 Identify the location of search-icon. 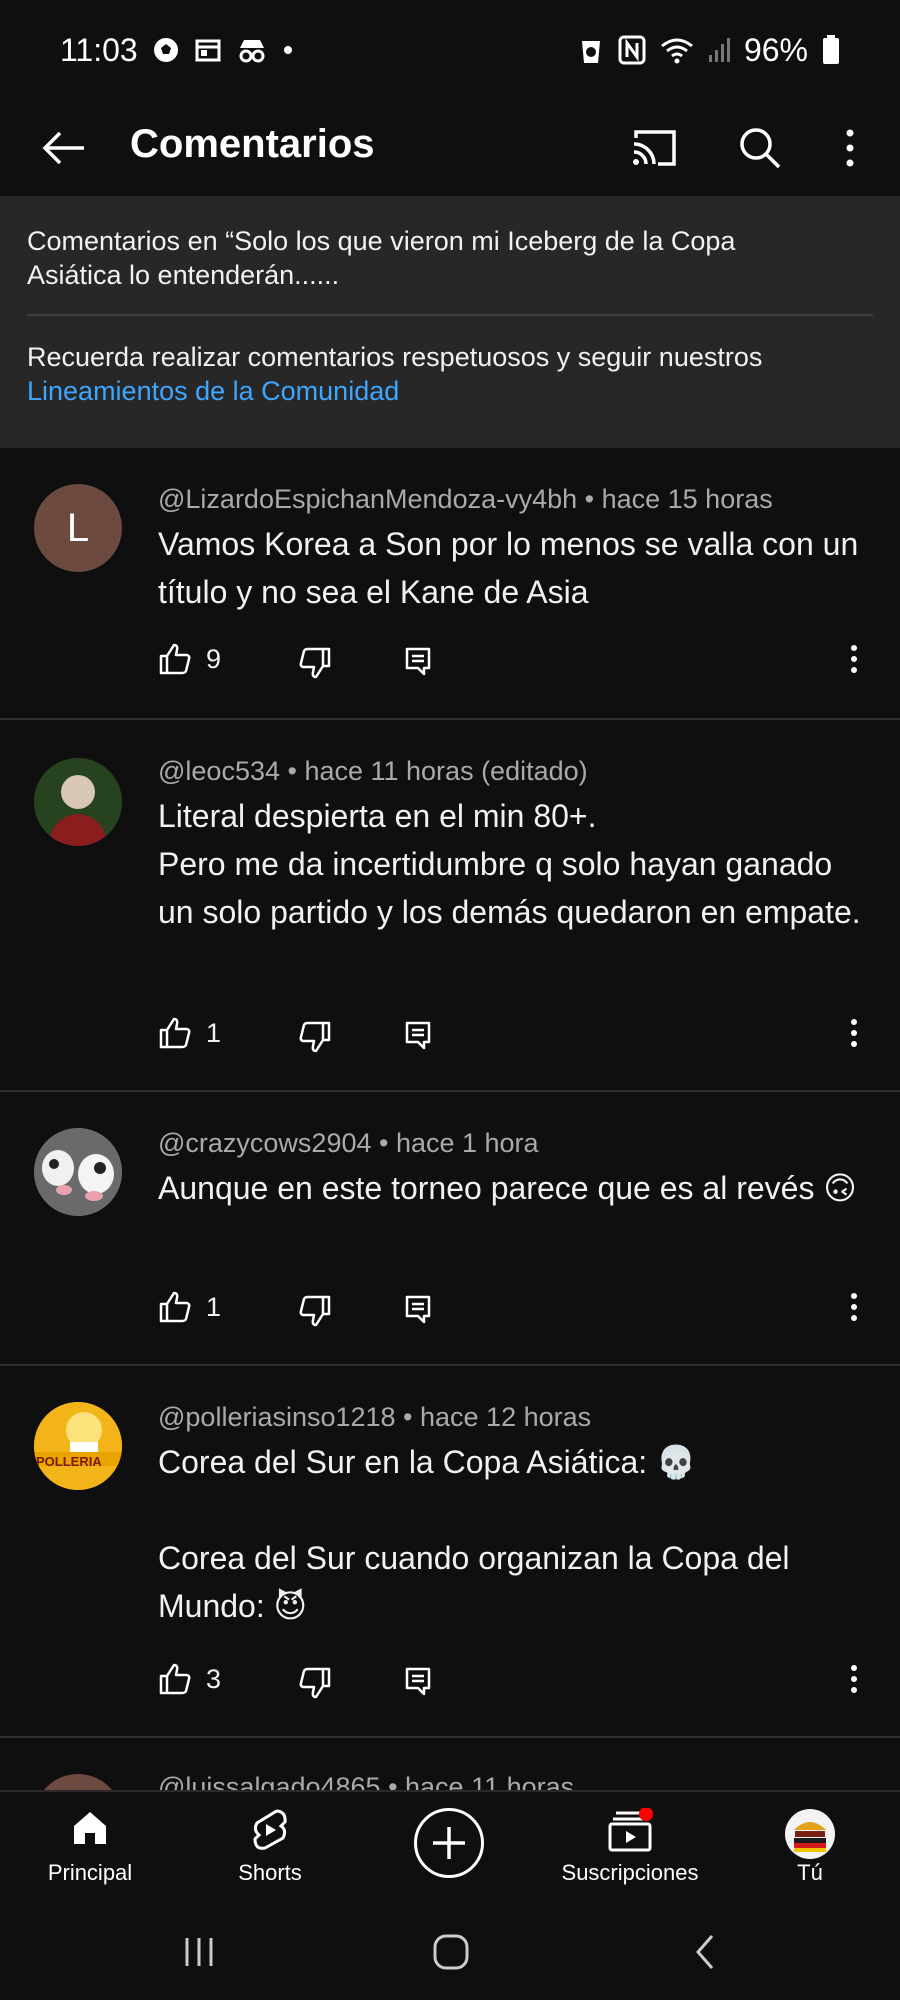
(760, 148).